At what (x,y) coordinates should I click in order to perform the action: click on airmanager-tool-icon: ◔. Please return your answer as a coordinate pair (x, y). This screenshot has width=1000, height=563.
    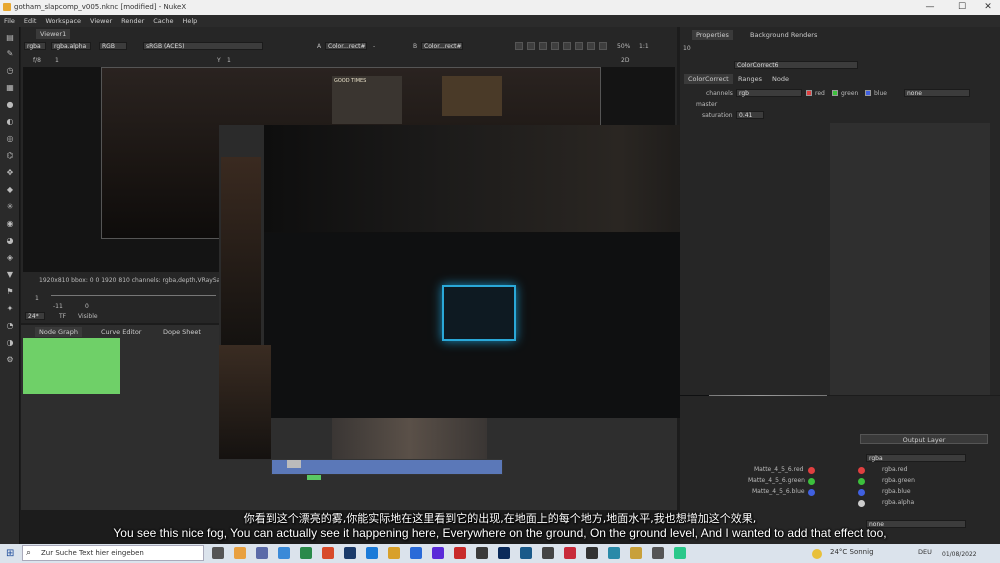
    Looking at the image, I should click on (10, 326).